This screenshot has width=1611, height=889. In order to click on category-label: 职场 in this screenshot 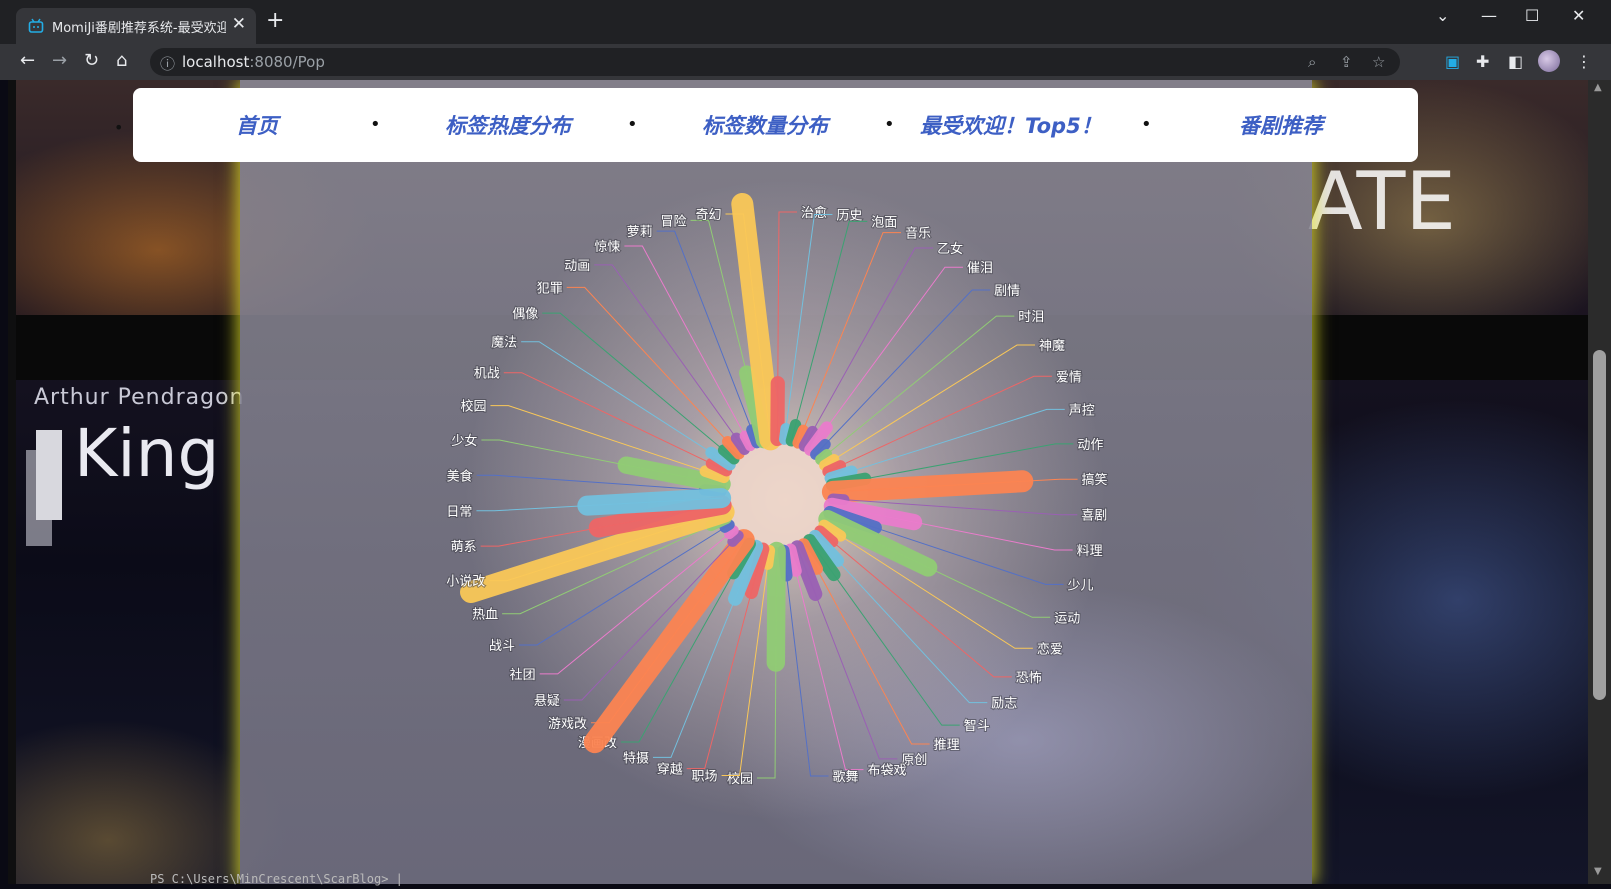, I will do `click(705, 777)`.